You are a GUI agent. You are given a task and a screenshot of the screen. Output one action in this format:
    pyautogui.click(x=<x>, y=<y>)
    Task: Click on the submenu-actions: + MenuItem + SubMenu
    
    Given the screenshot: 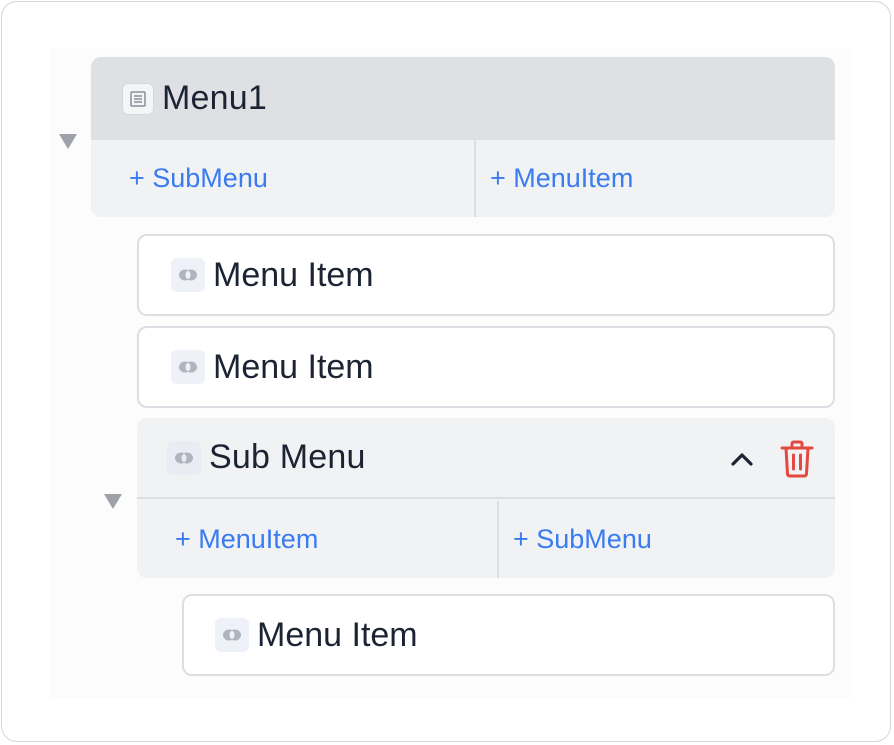 What is the action you would take?
    pyautogui.click(x=486, y=539)
    